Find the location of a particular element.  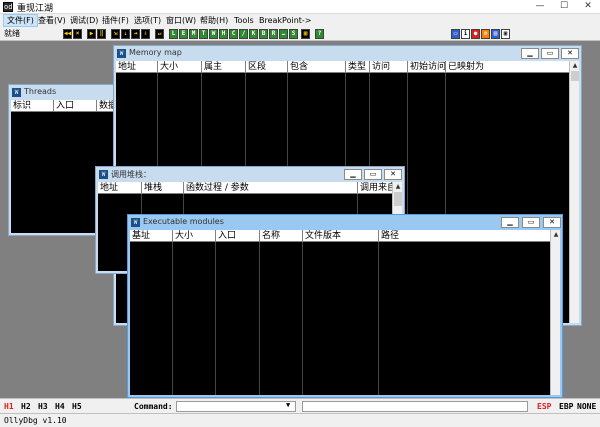

column-header: 堆栈 is located at coordinates (163, 188).